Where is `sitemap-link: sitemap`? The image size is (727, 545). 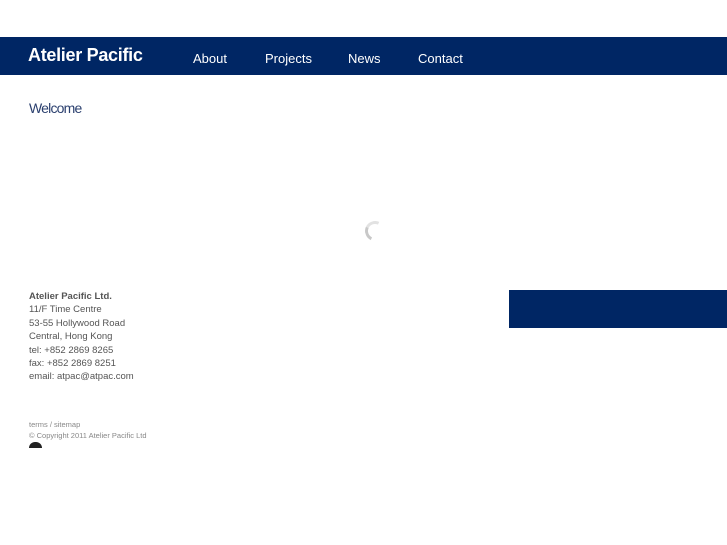
sitemap-link: sitemap is located at coordinates (67, 424).